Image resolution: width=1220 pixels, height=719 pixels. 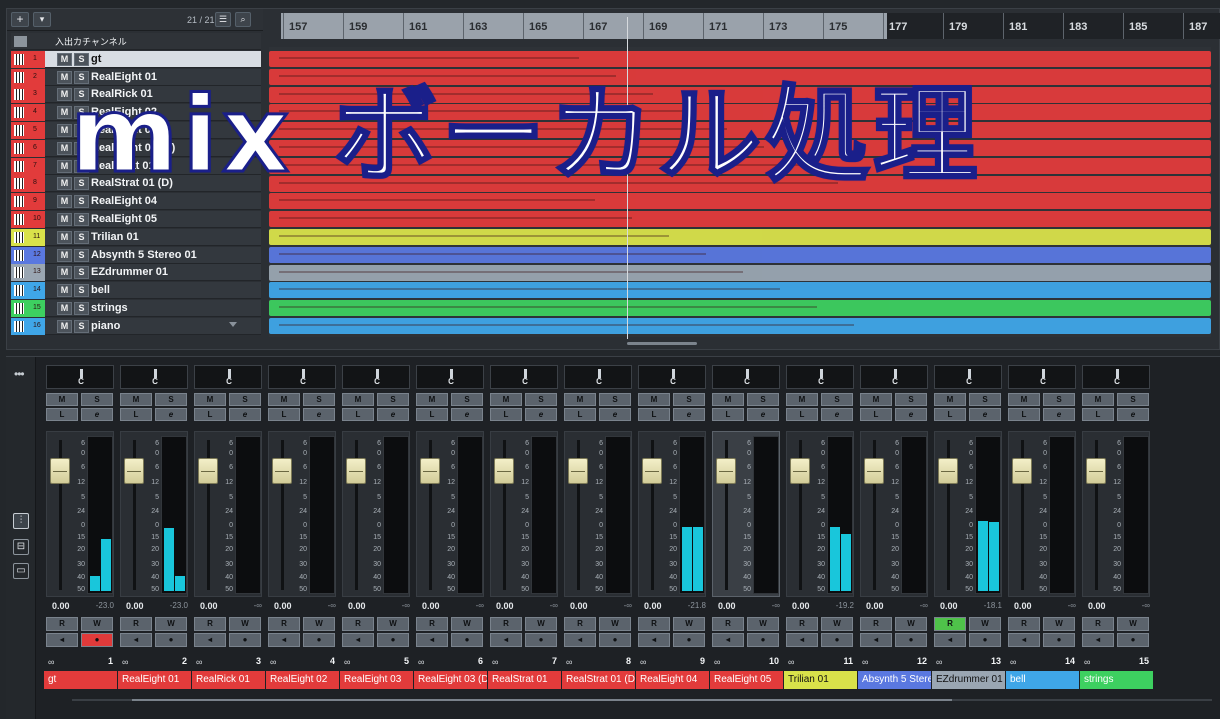 I want to click on track-name: RealEight 03 (D), so click(x=133, y=148).